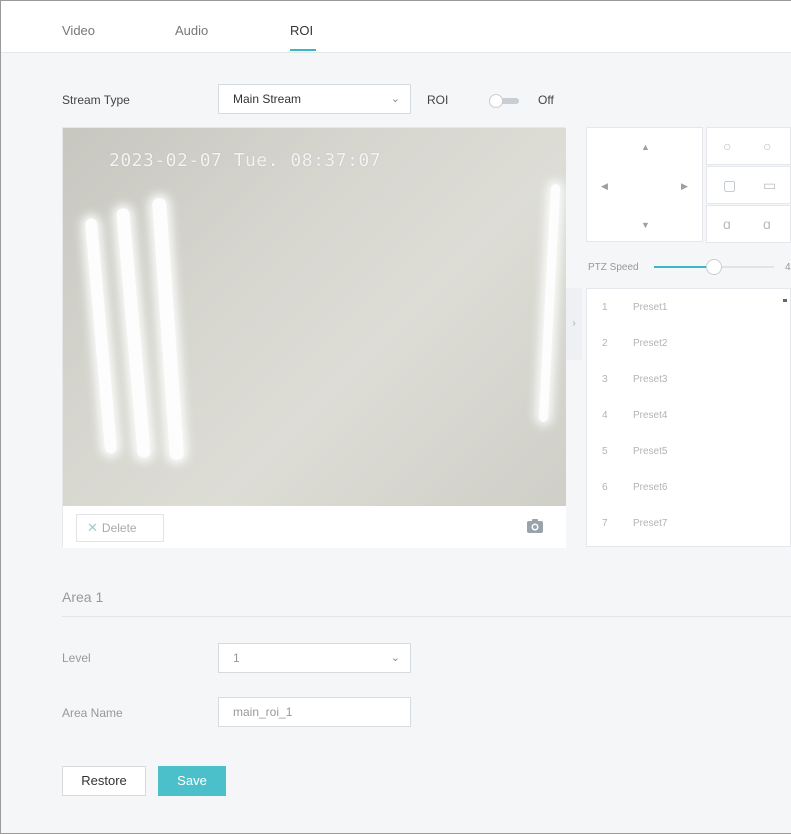 Image resolution: width=791 pixels, height=834 pixels. I want to click on slider-knob, so click(714, 267).